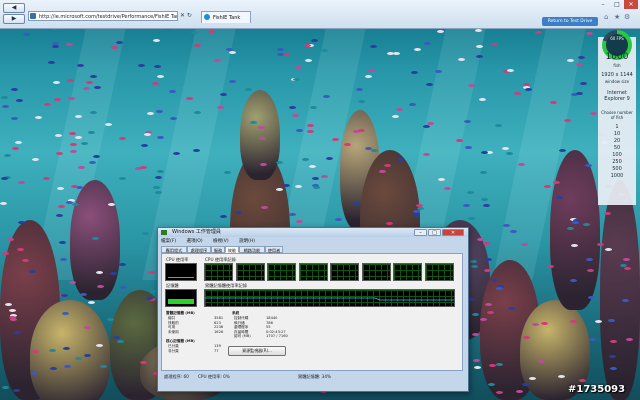 The width and height of the screenshot is (640, 400). I want to click on tab-users: 使用者, so click(274, 249).